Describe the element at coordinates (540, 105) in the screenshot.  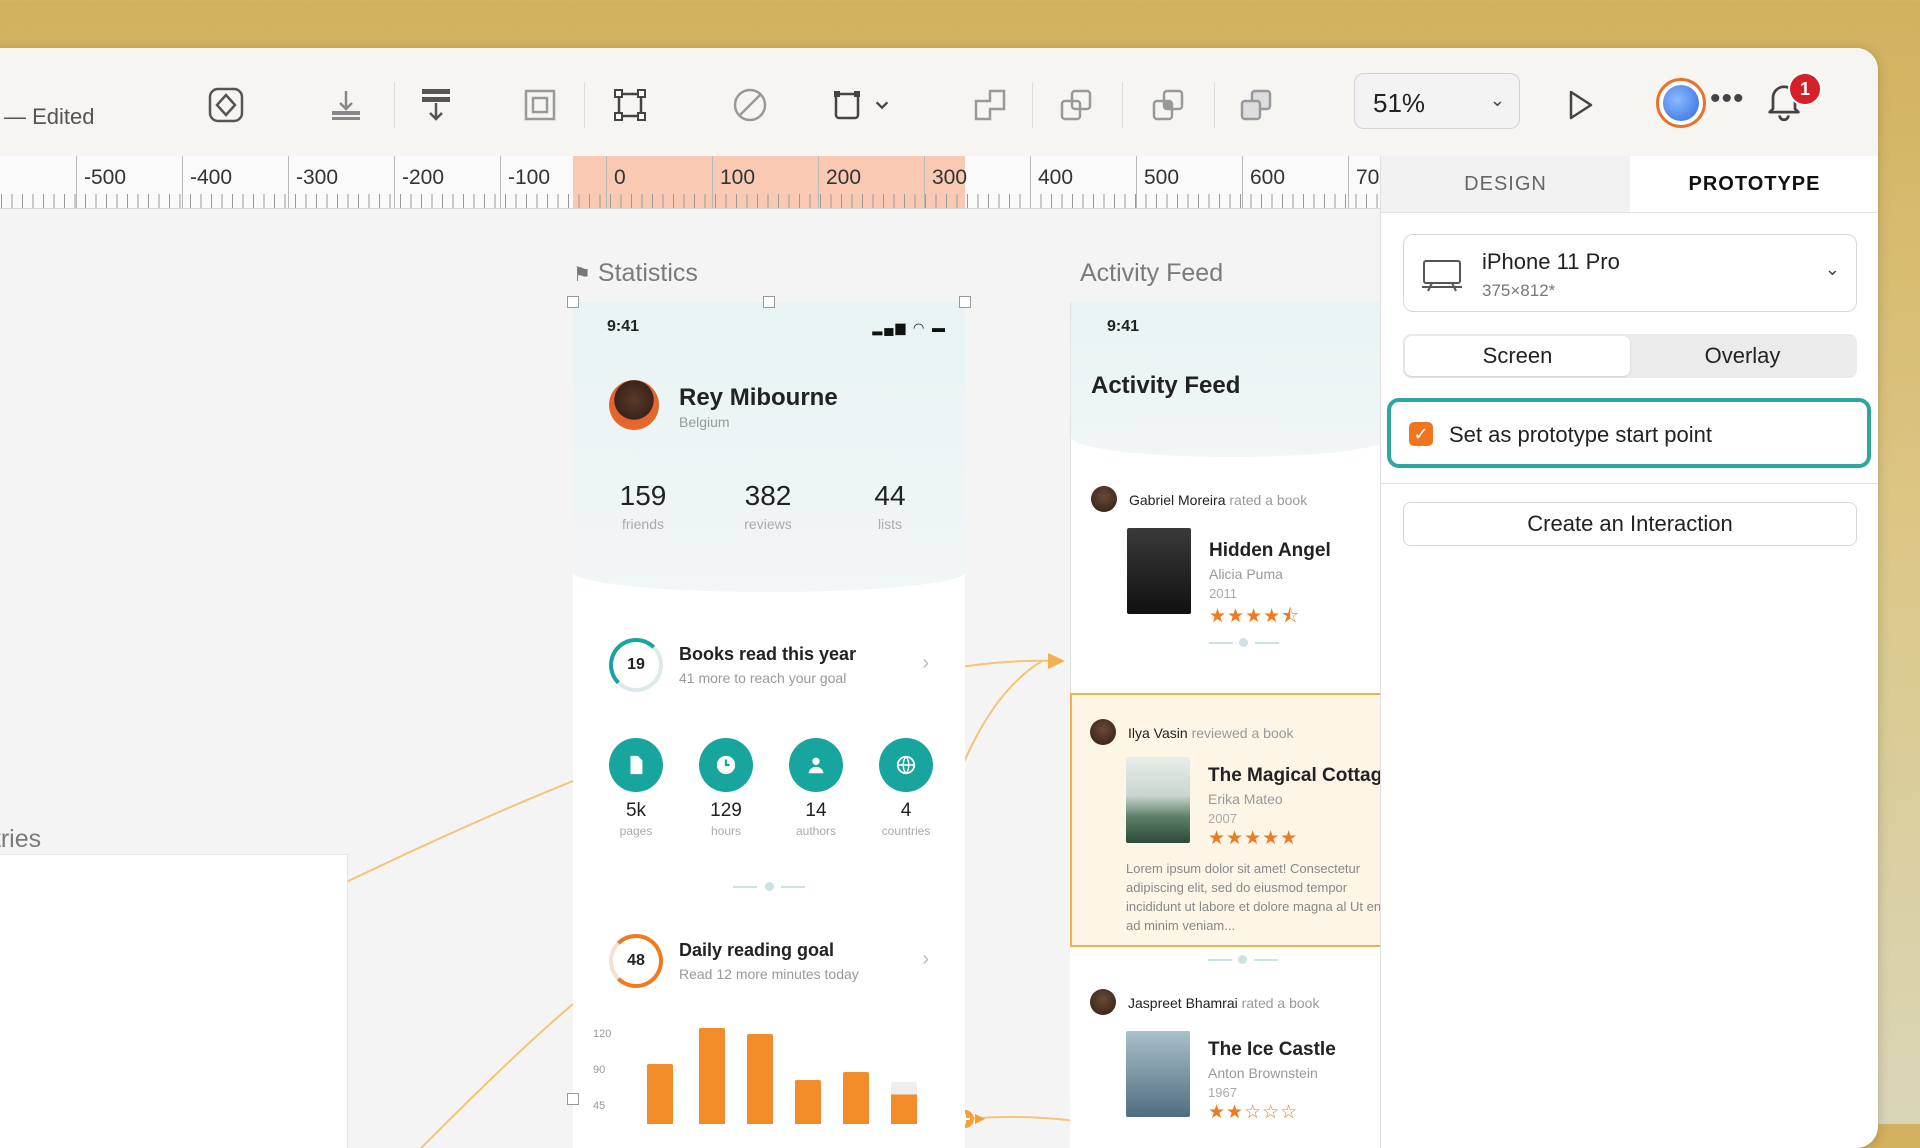
I see `group-icon` at that location.